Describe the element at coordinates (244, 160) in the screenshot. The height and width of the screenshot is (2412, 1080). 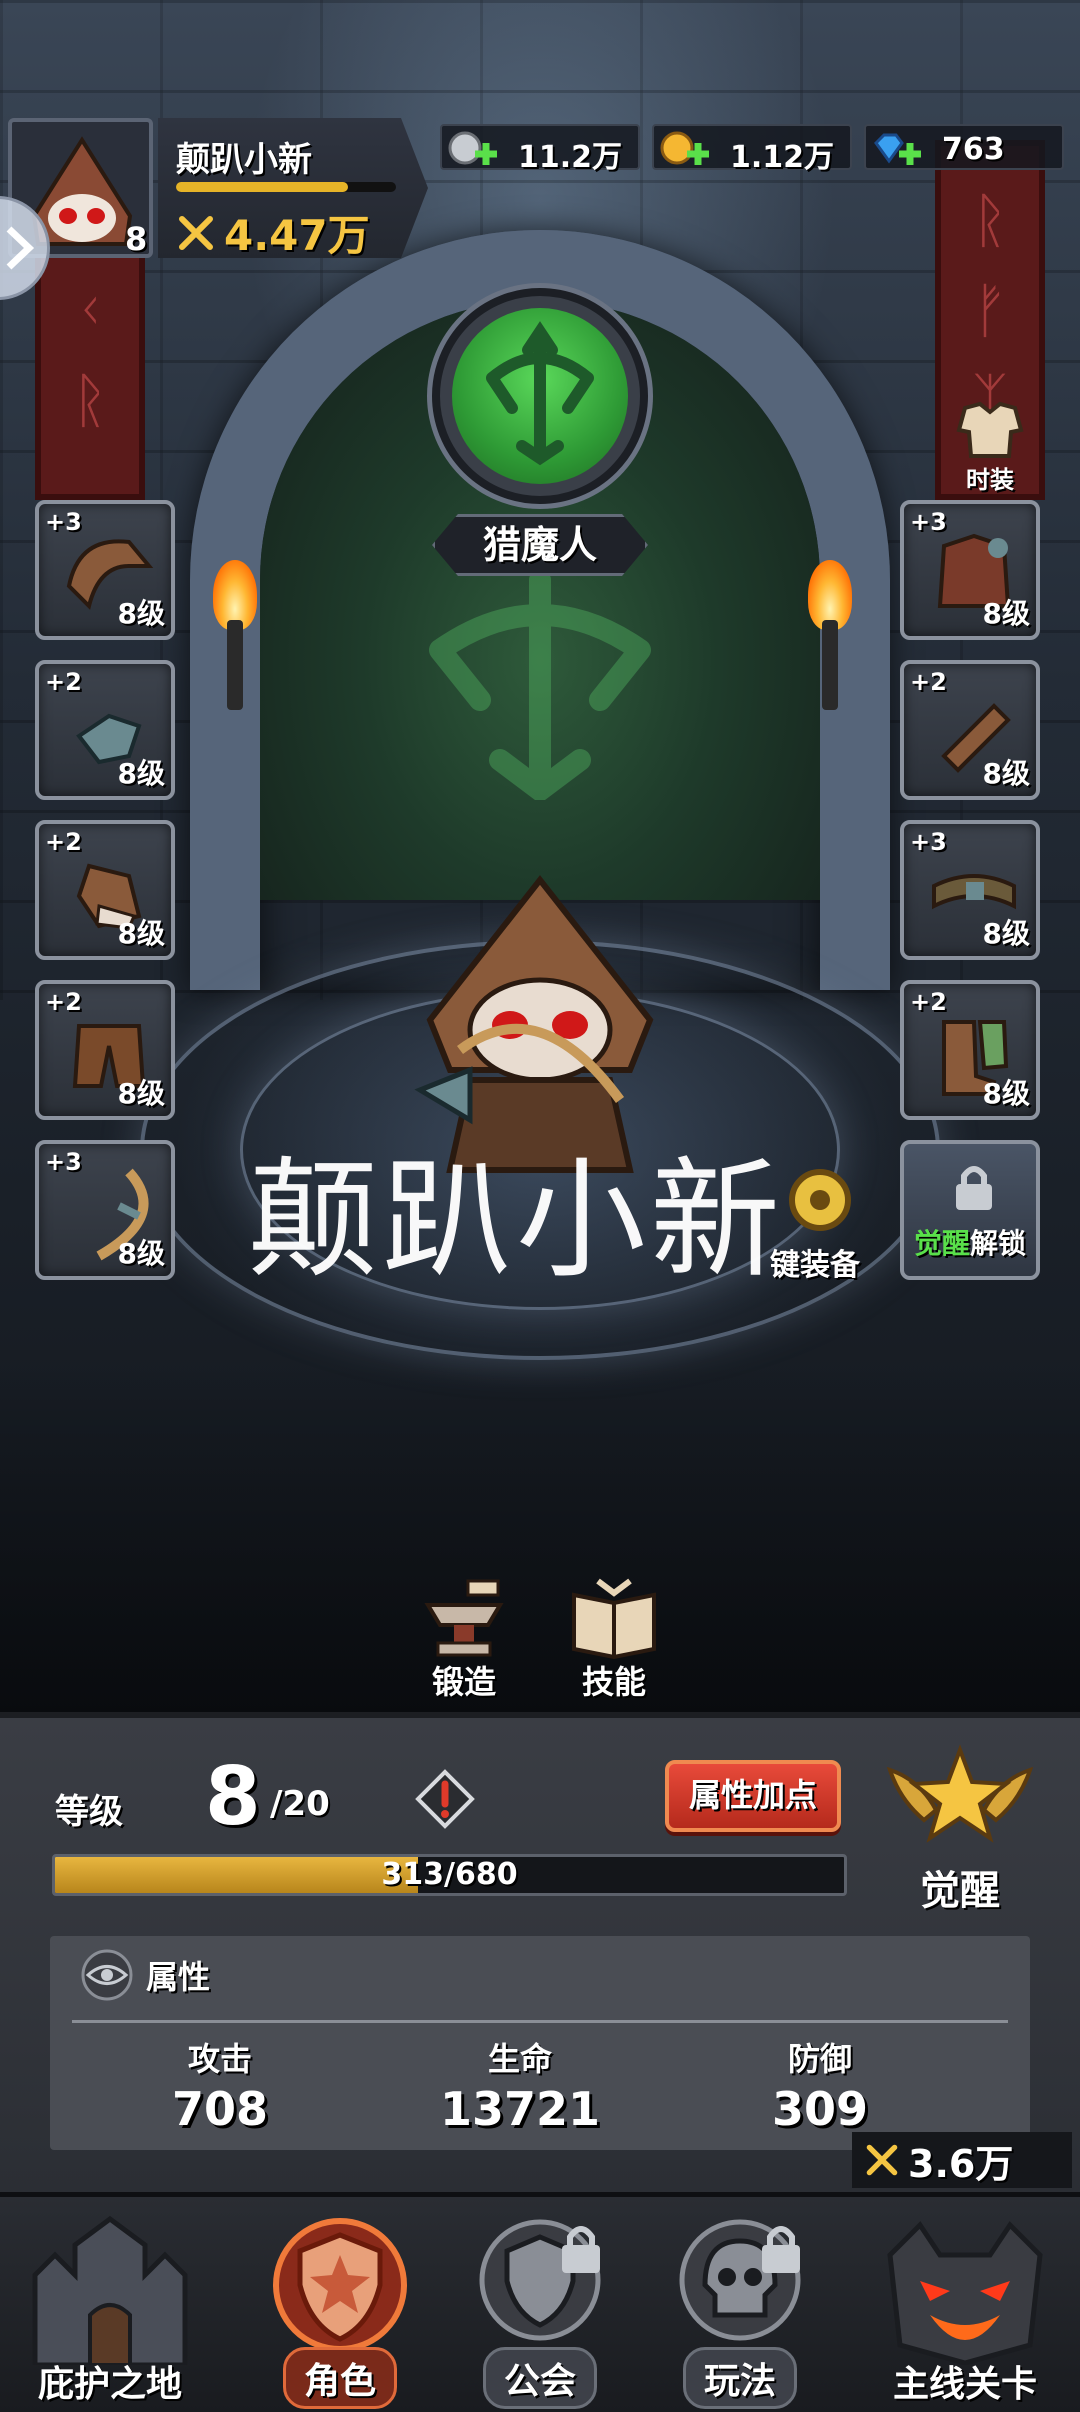
I see `player-name: 颠趴小新` at that location.